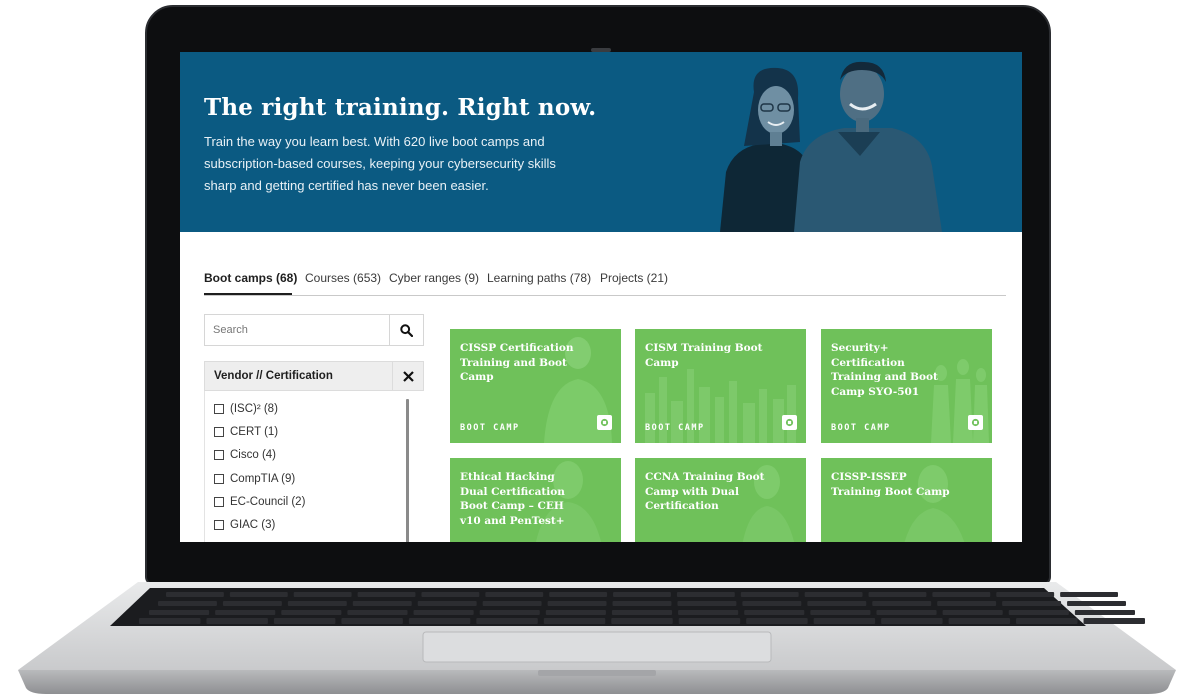 The width and height of the screenshot is (1188, 696). I want to click on search-button, so click(406, 330).